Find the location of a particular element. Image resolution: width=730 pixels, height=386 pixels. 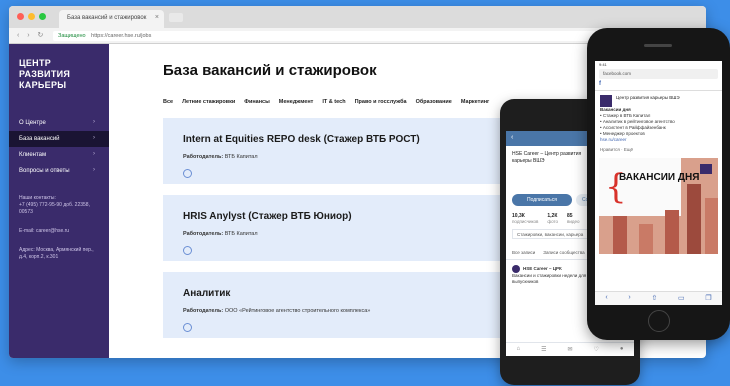

filter-tab: Менеджмент is located at coordinates (296, 102).